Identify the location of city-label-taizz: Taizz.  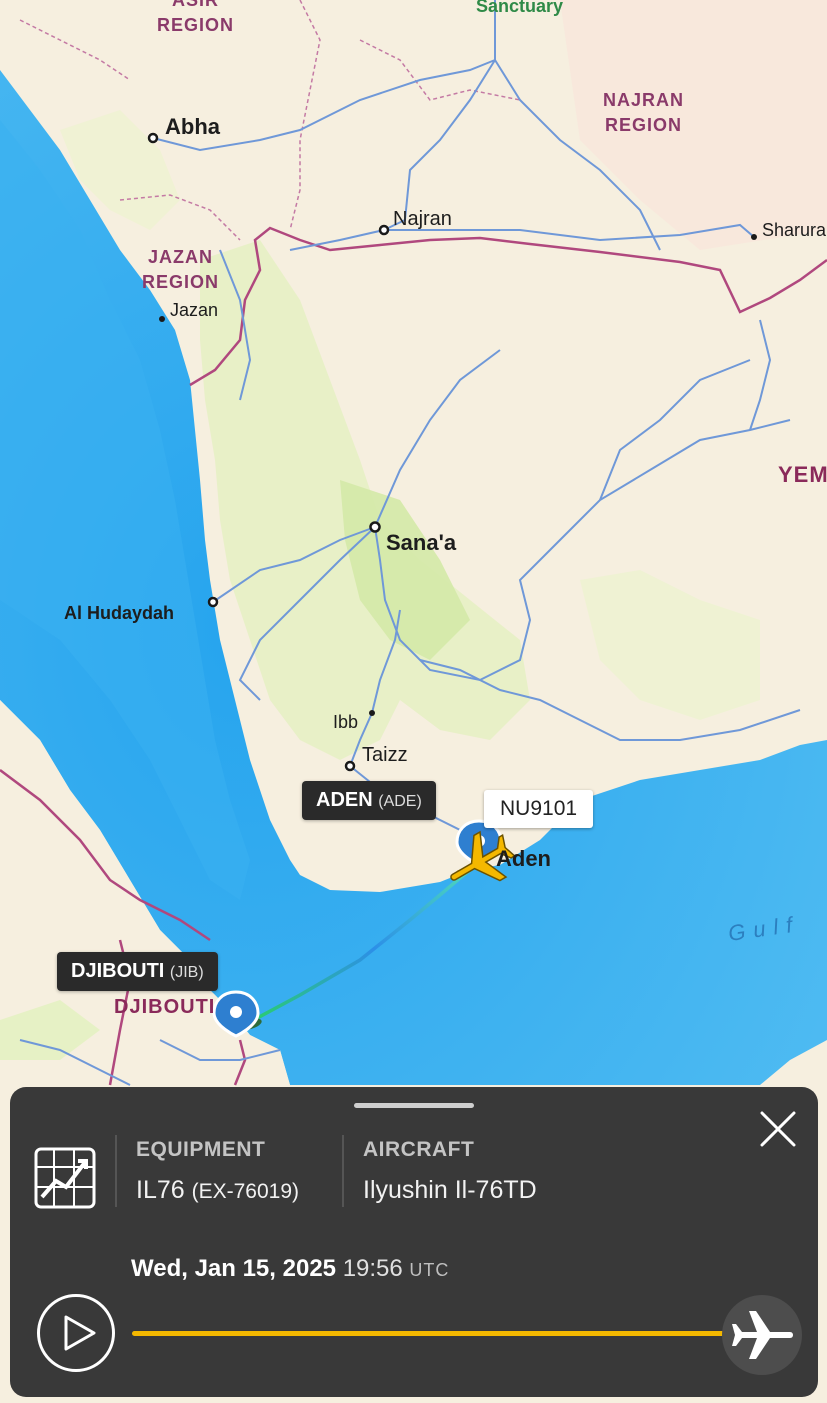
(385, 755).